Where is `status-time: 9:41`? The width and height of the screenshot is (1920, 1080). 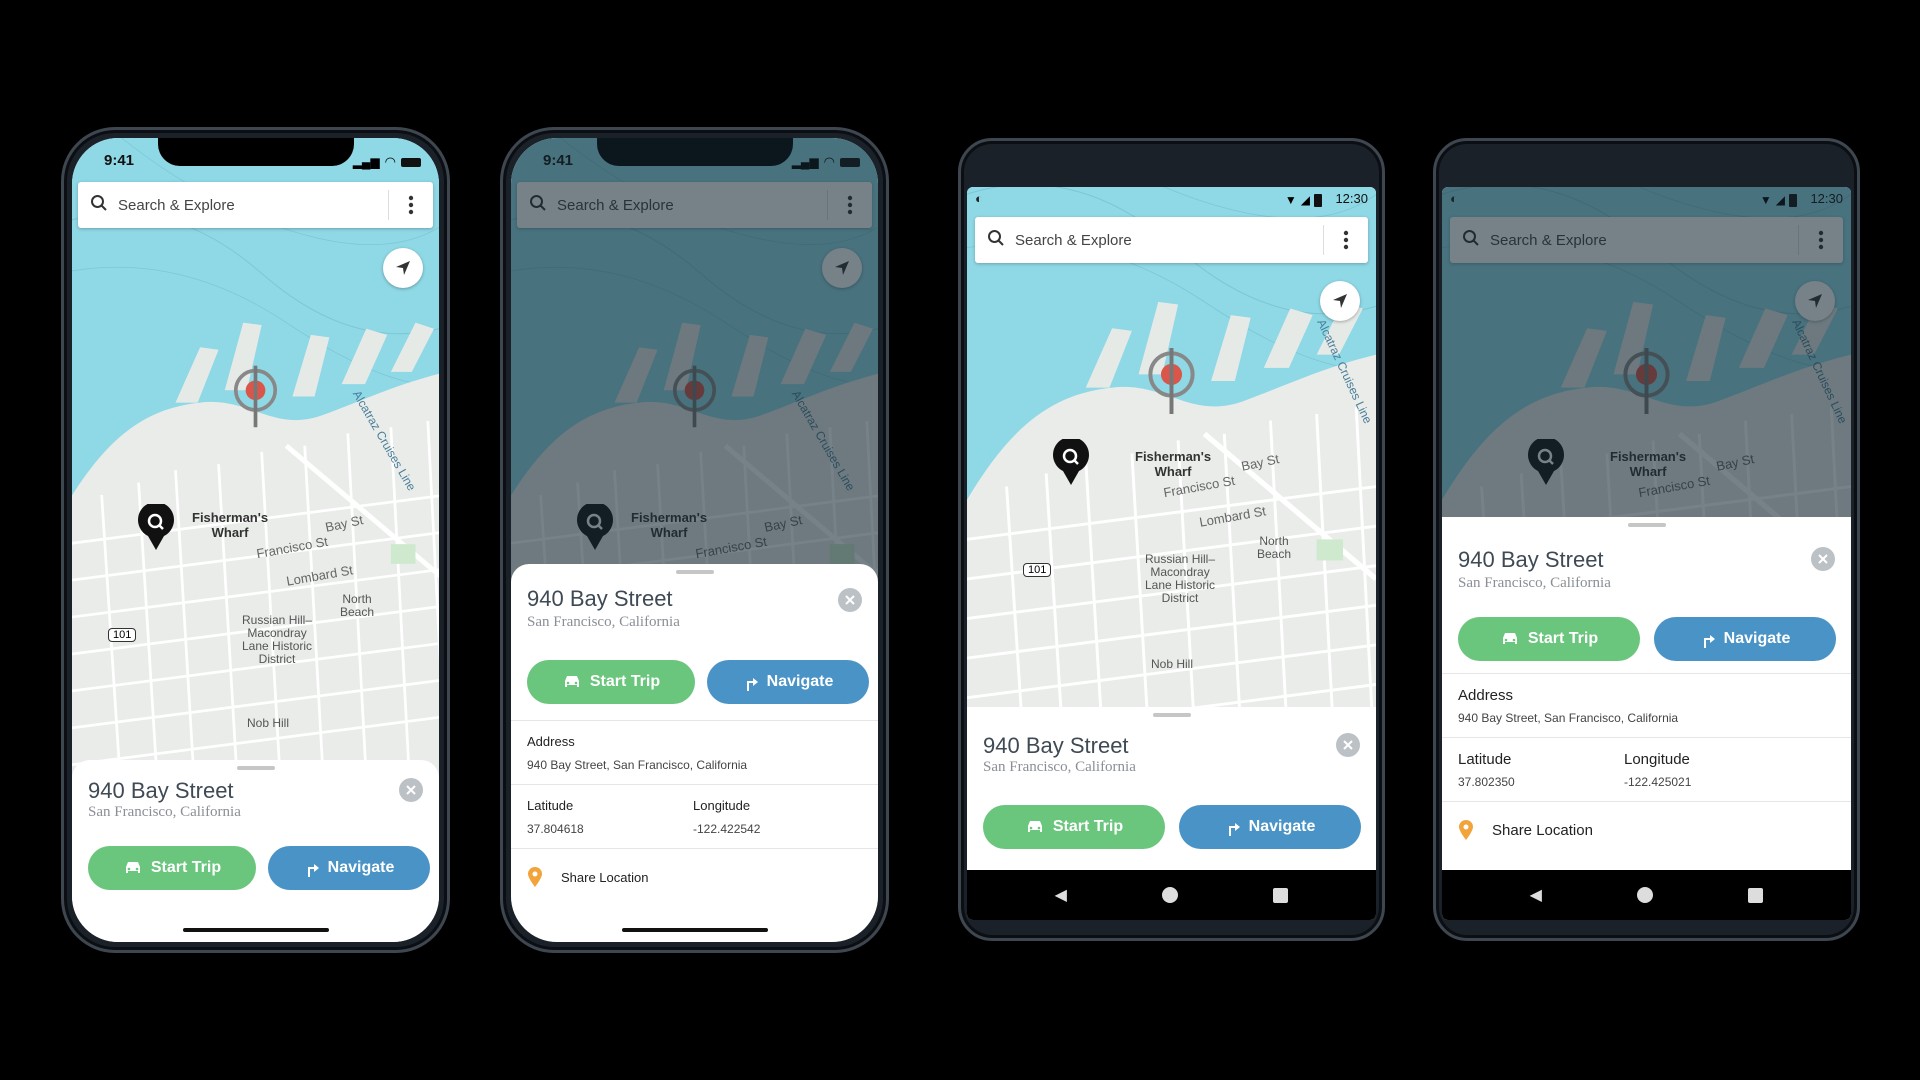
status-time: 9:41 is located at coordinates (119, 160).